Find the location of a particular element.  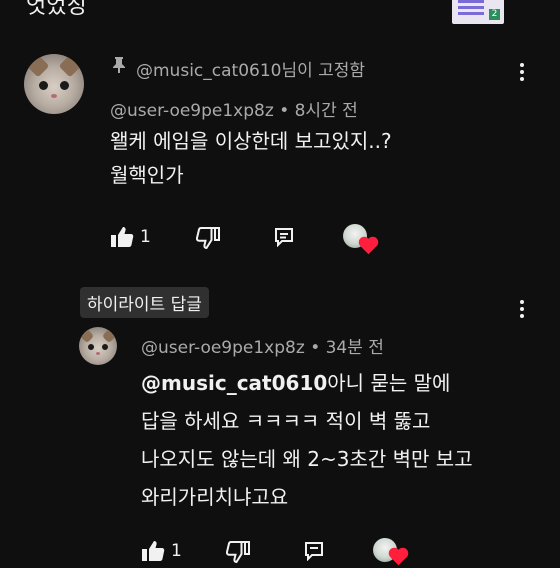

pinned-by-label: @music_cat0610님이 고정함 is located at coordinates (251, 71).